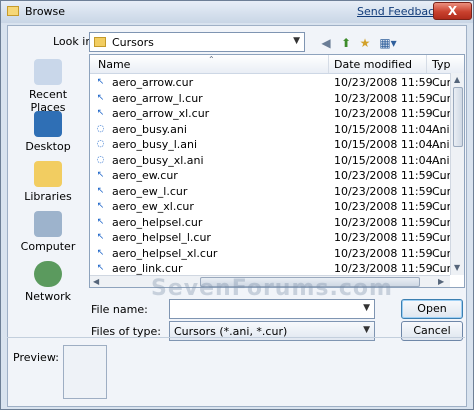 Image resolution: width=474 pixels, height=410 pixels. I want to click on send-feedback-link: Send Feedback, so click(399, 11).